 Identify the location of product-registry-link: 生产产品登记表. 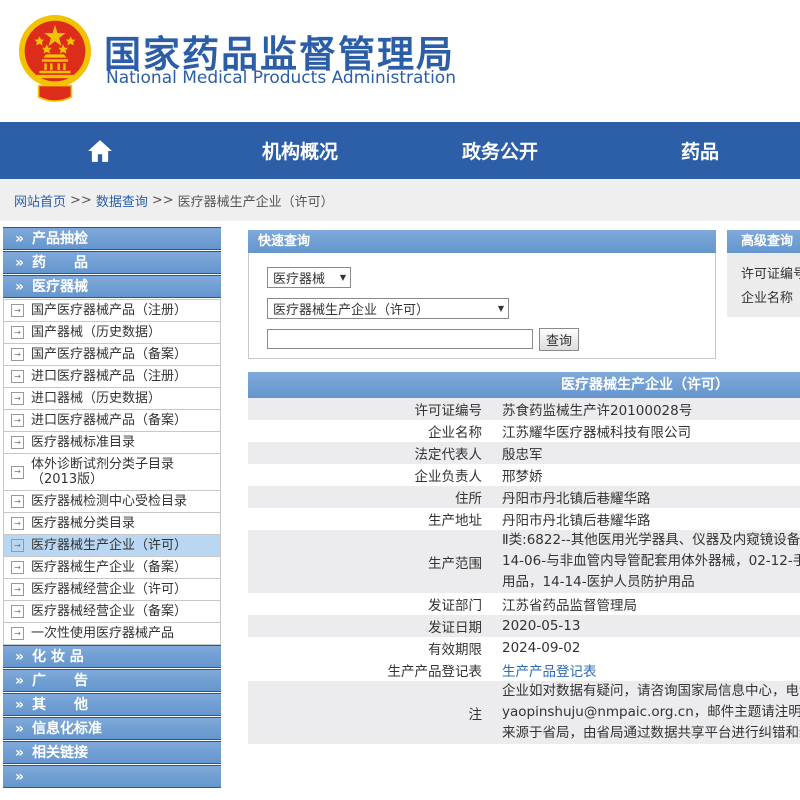
(651, 670).